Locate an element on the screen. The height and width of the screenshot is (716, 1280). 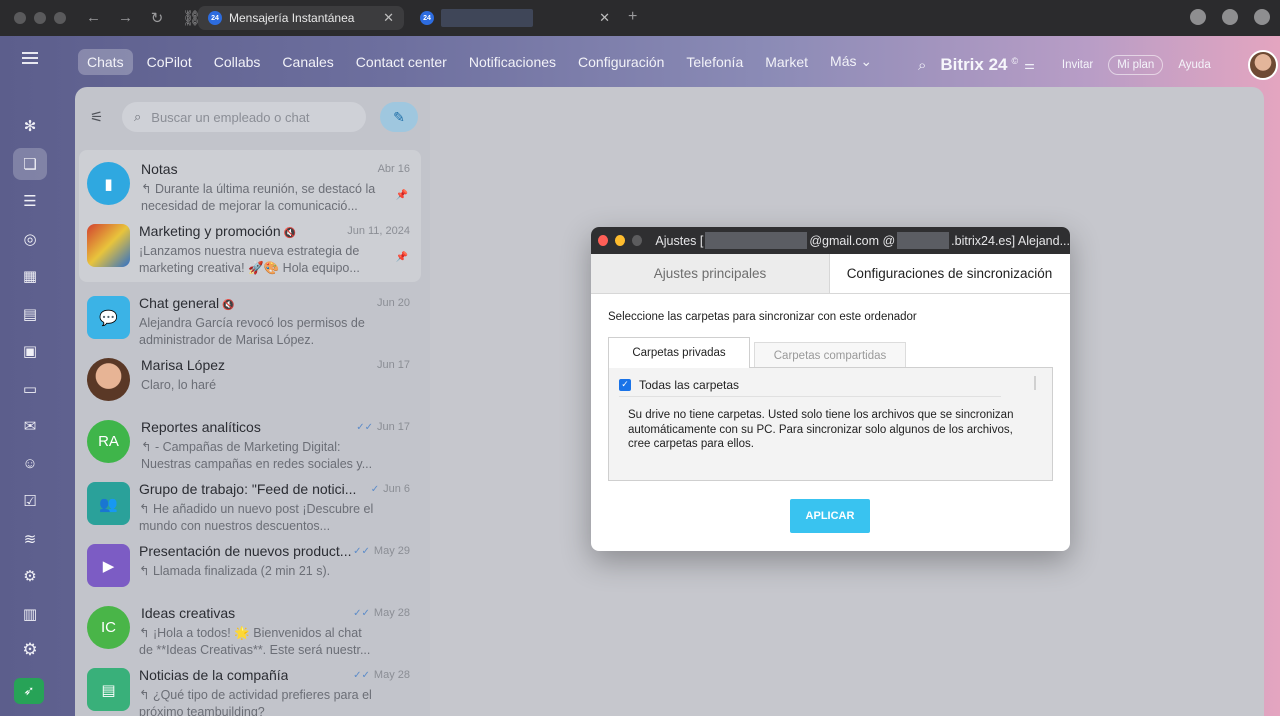
messenger-icon: ❏ is located at coordinates (30, 163).